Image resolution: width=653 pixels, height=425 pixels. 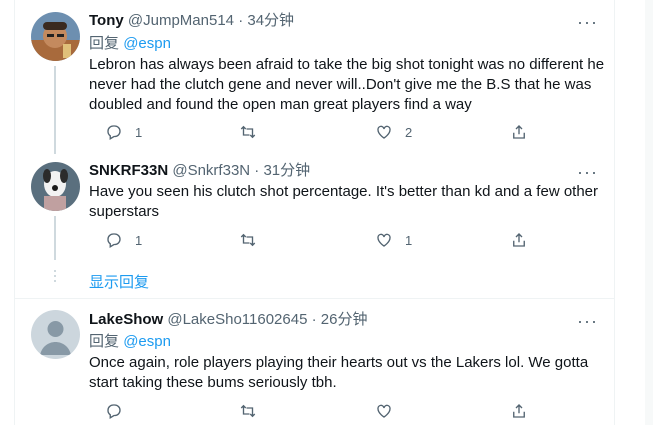 What do you see at coordinates (106, 20) in the screenshot?
I see `display-name: Tony` at bounding box center [106, 20].